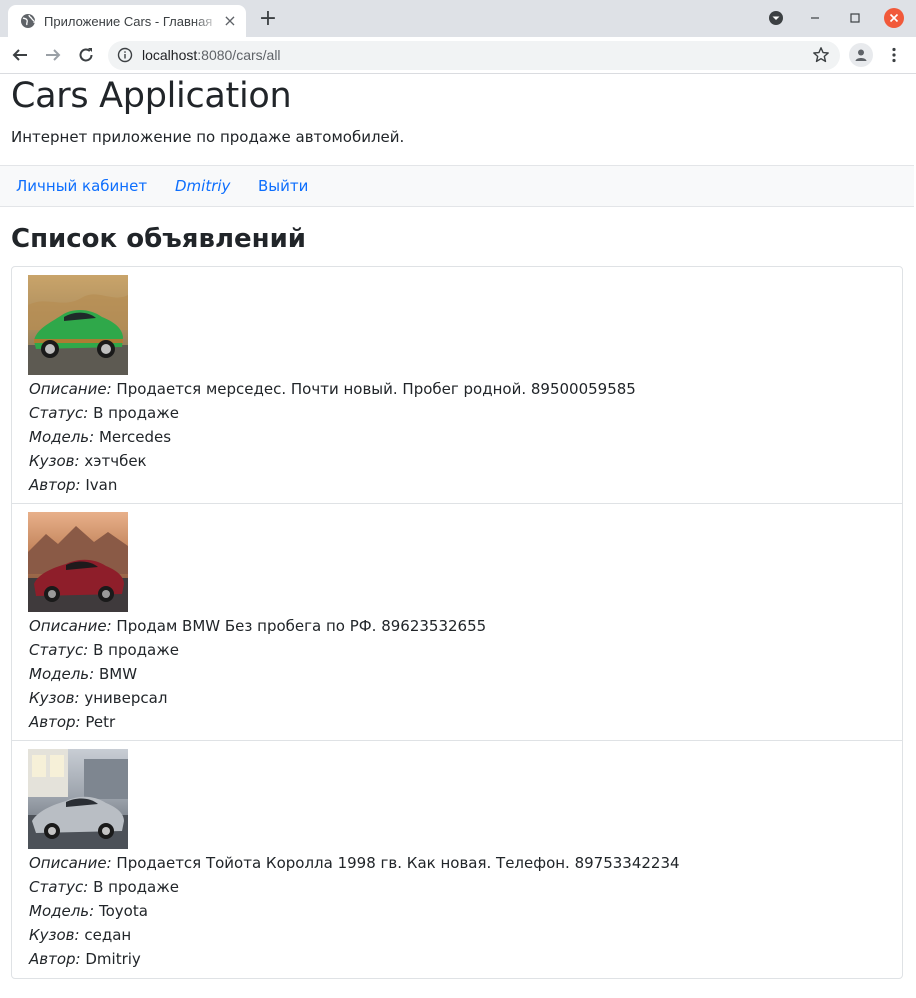  What do you see at coordinates (354, 959) in the screenshot?
I see `ad-author: Автор: Dmitriy` at bounding box center [354, 959].